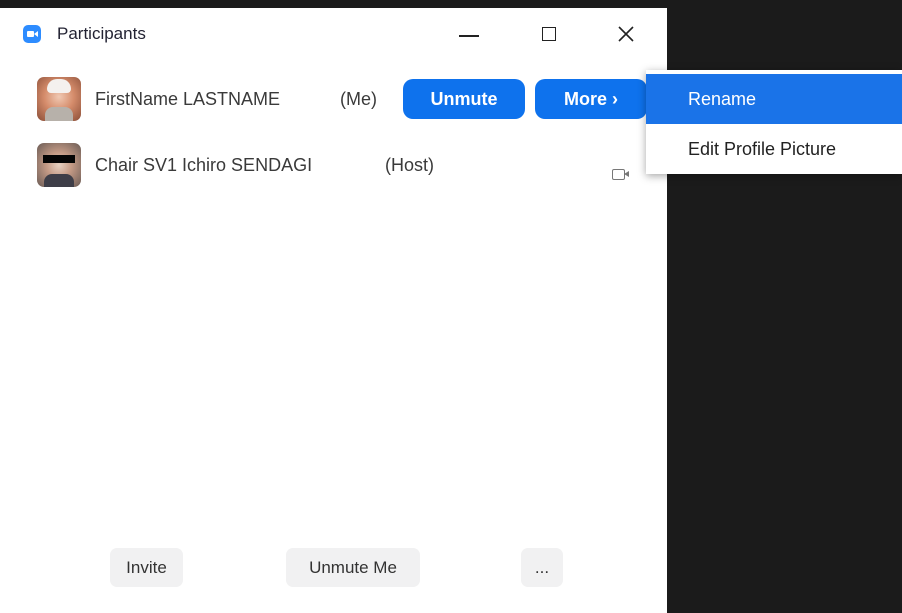 The width and height of the screenshot is (902, 613). What do you see at coordinates (615, 98) in the screenshot?
I see `chevron-right-icon: ›` at bounding box center [615, 98].